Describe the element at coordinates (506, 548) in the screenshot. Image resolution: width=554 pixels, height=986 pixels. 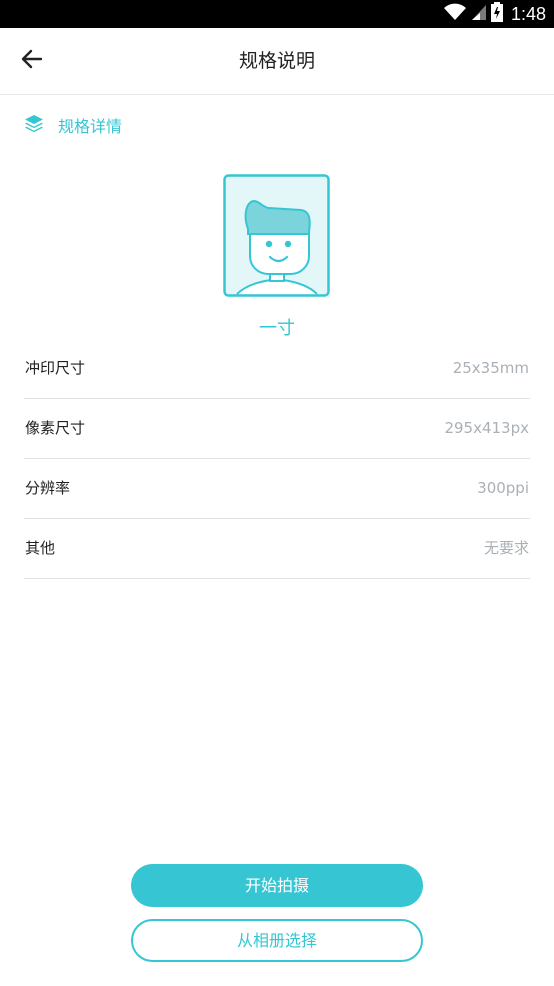
I see `spec-value: 无要求` at that location.